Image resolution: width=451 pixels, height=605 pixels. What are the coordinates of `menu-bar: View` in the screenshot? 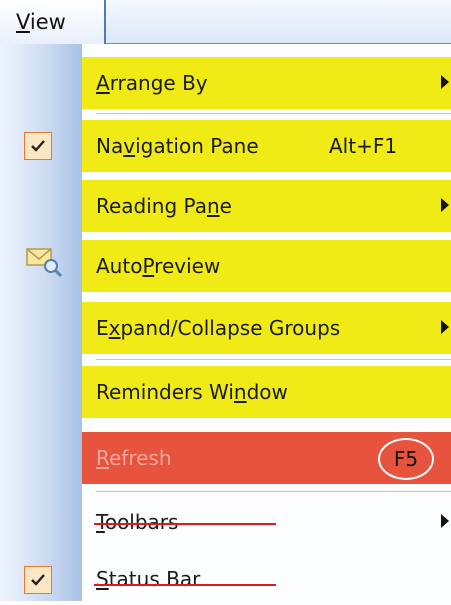 It's located at (225, 22).